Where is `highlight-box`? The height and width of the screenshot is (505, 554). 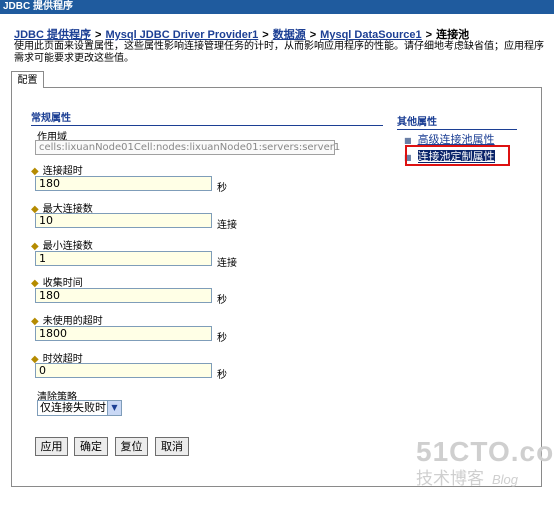 highlight-box is located at coordinates (457, 155).